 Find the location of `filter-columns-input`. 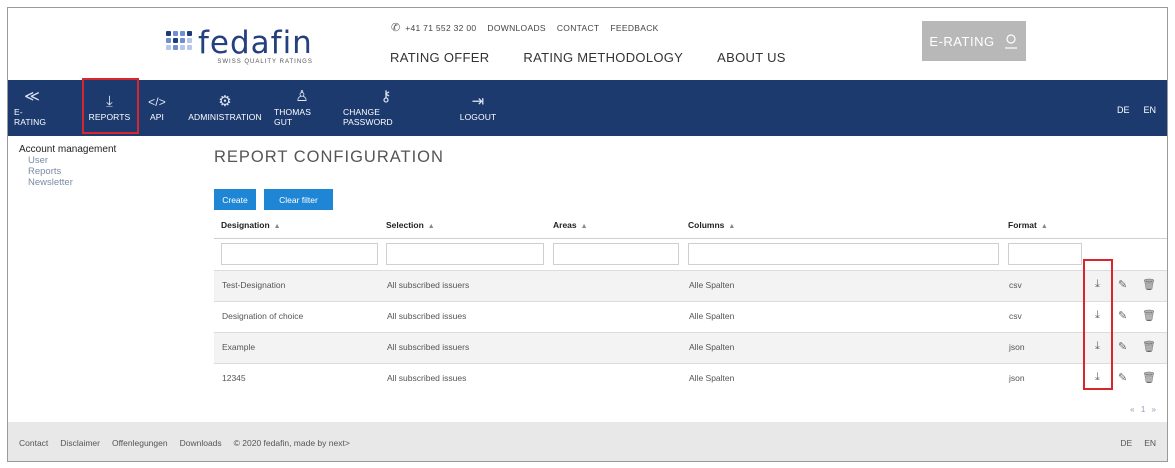

filter-columns-input is located at coordinates (843, 254).